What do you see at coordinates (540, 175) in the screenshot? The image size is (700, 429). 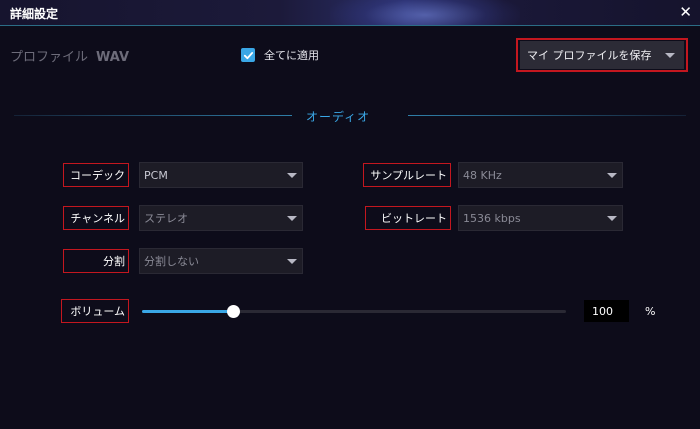 I see `sample-rate-select: 48 KHz` at bounding box center [540, 175].